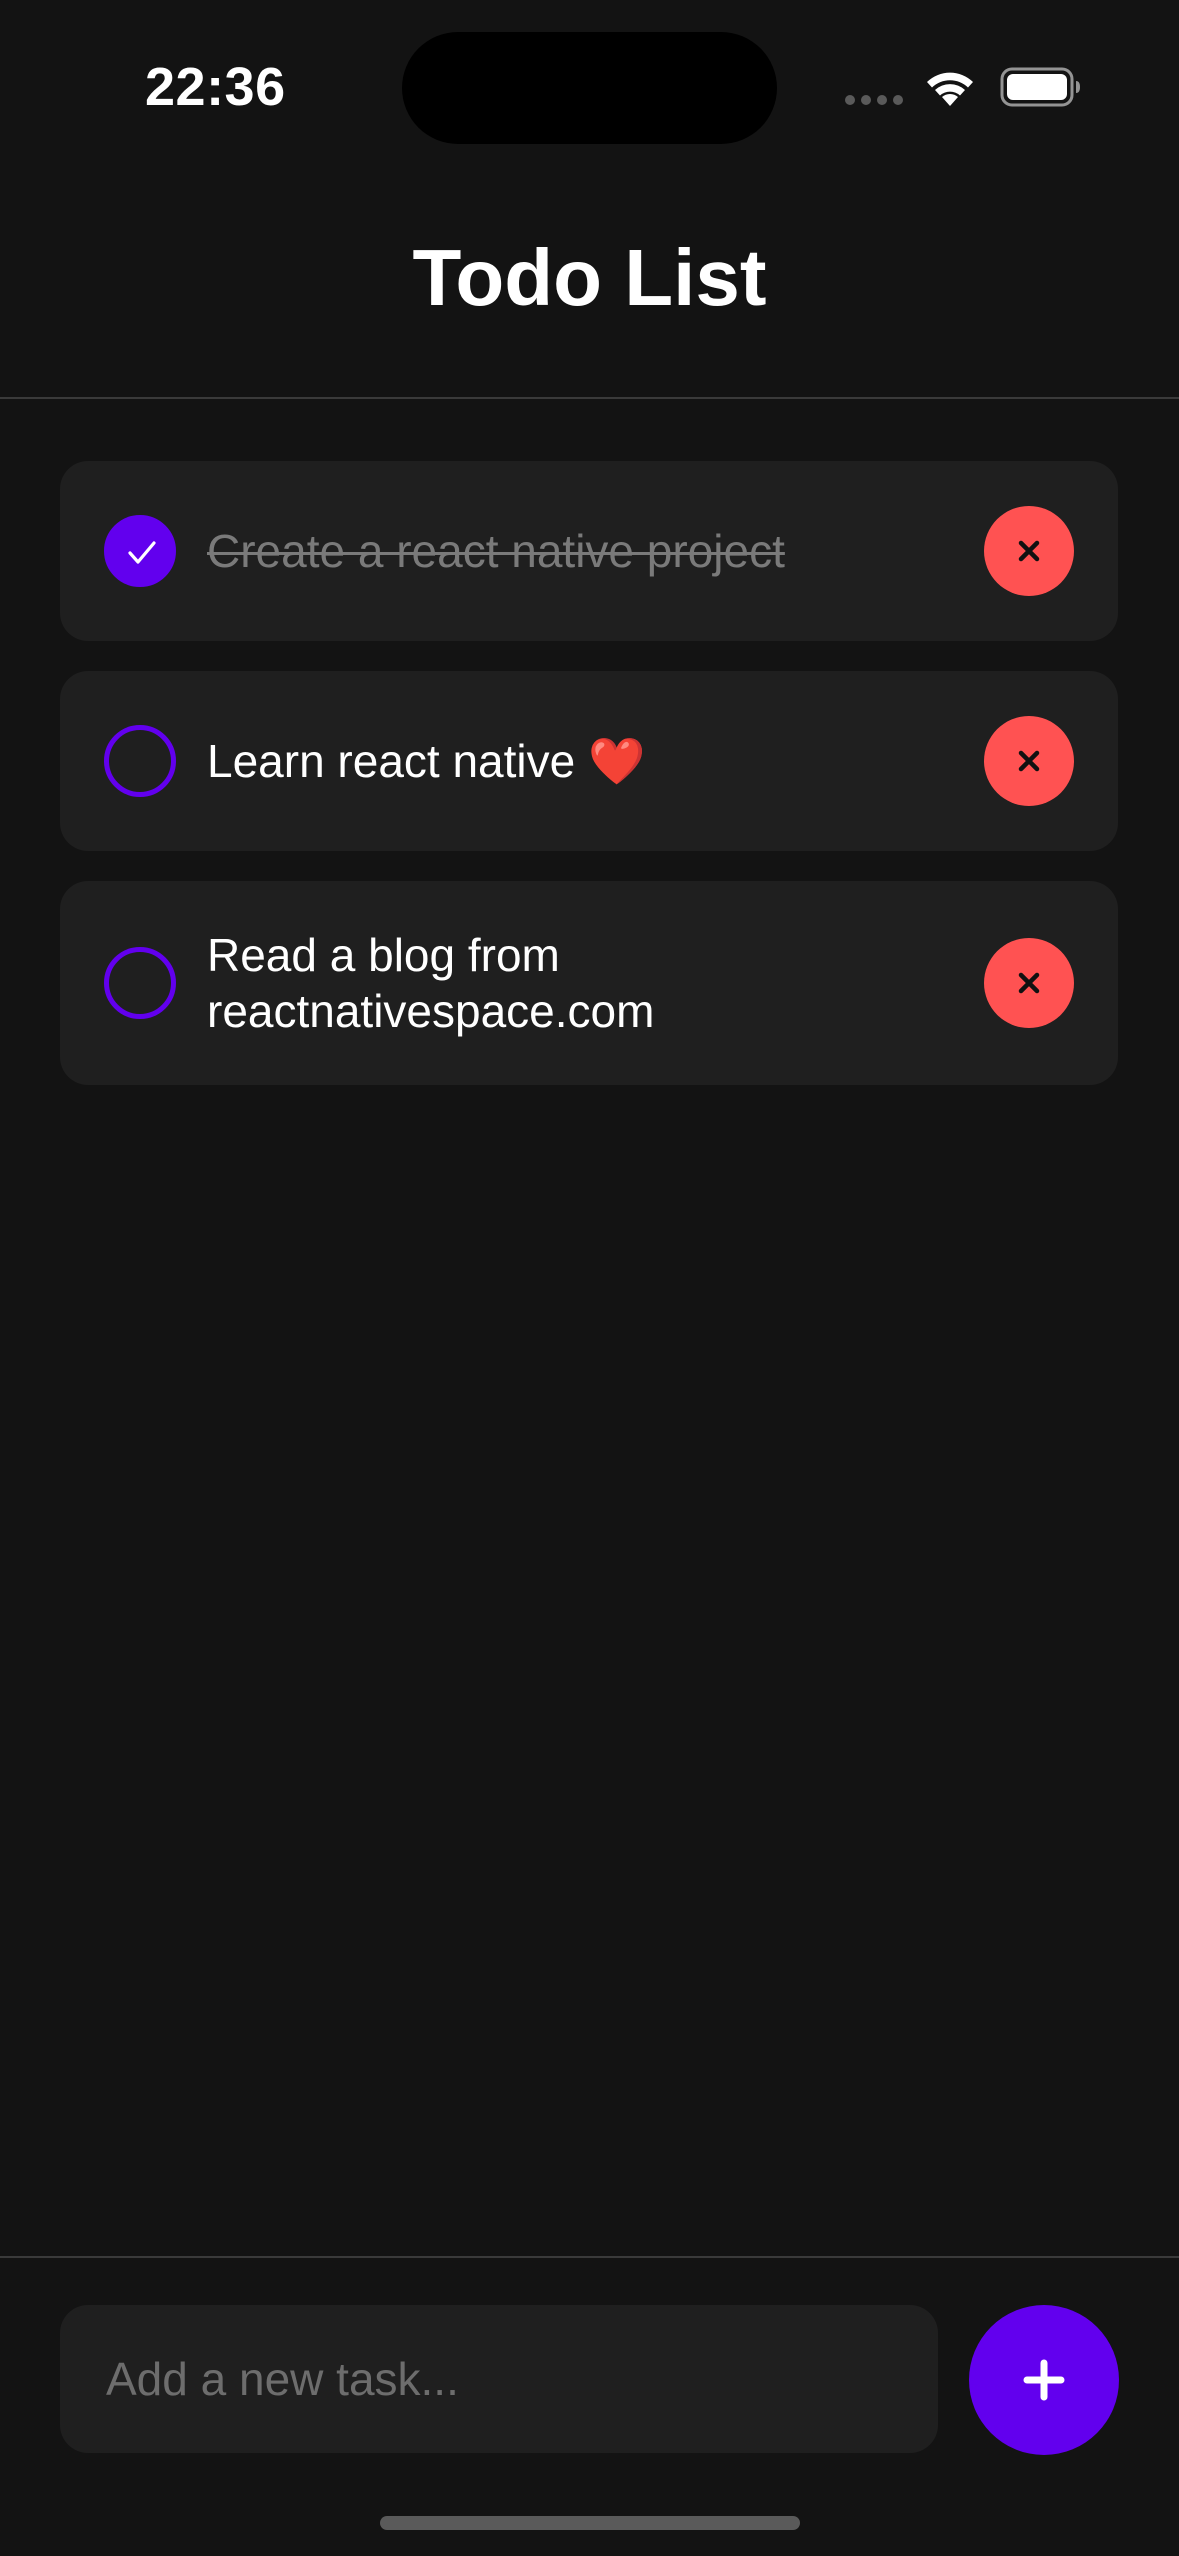 The height and width of the screenshot is (2556, 1179). What do you see at coordinates (617, 761) in the screenshot?
I see `heart-emoji: ❤️` at bounding box center [617, 761].